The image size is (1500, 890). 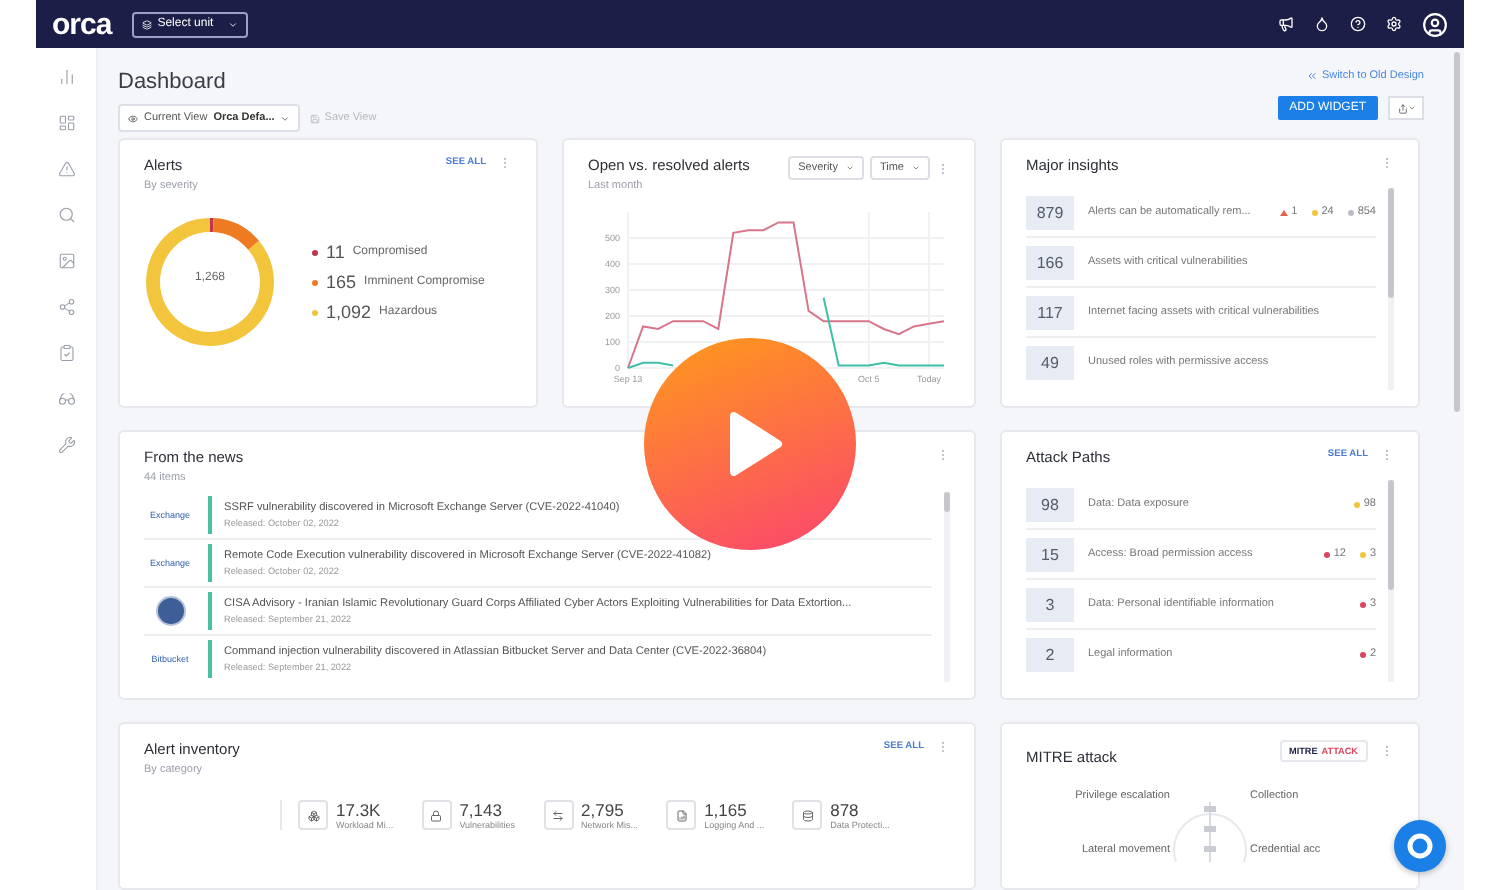 I want to click on logging-category-icon, so click(x=681, y=815).